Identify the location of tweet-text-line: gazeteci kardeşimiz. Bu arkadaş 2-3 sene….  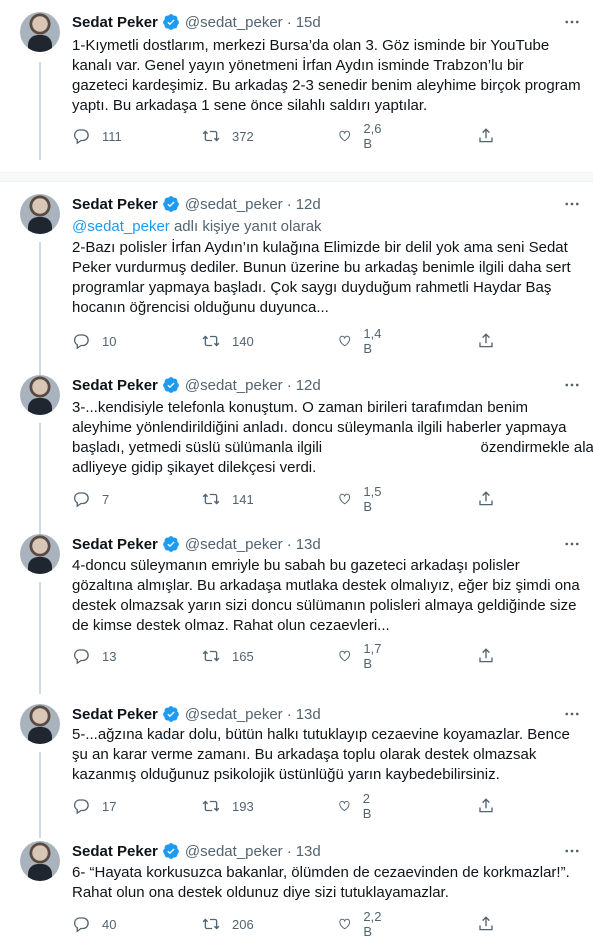
(326, 85).